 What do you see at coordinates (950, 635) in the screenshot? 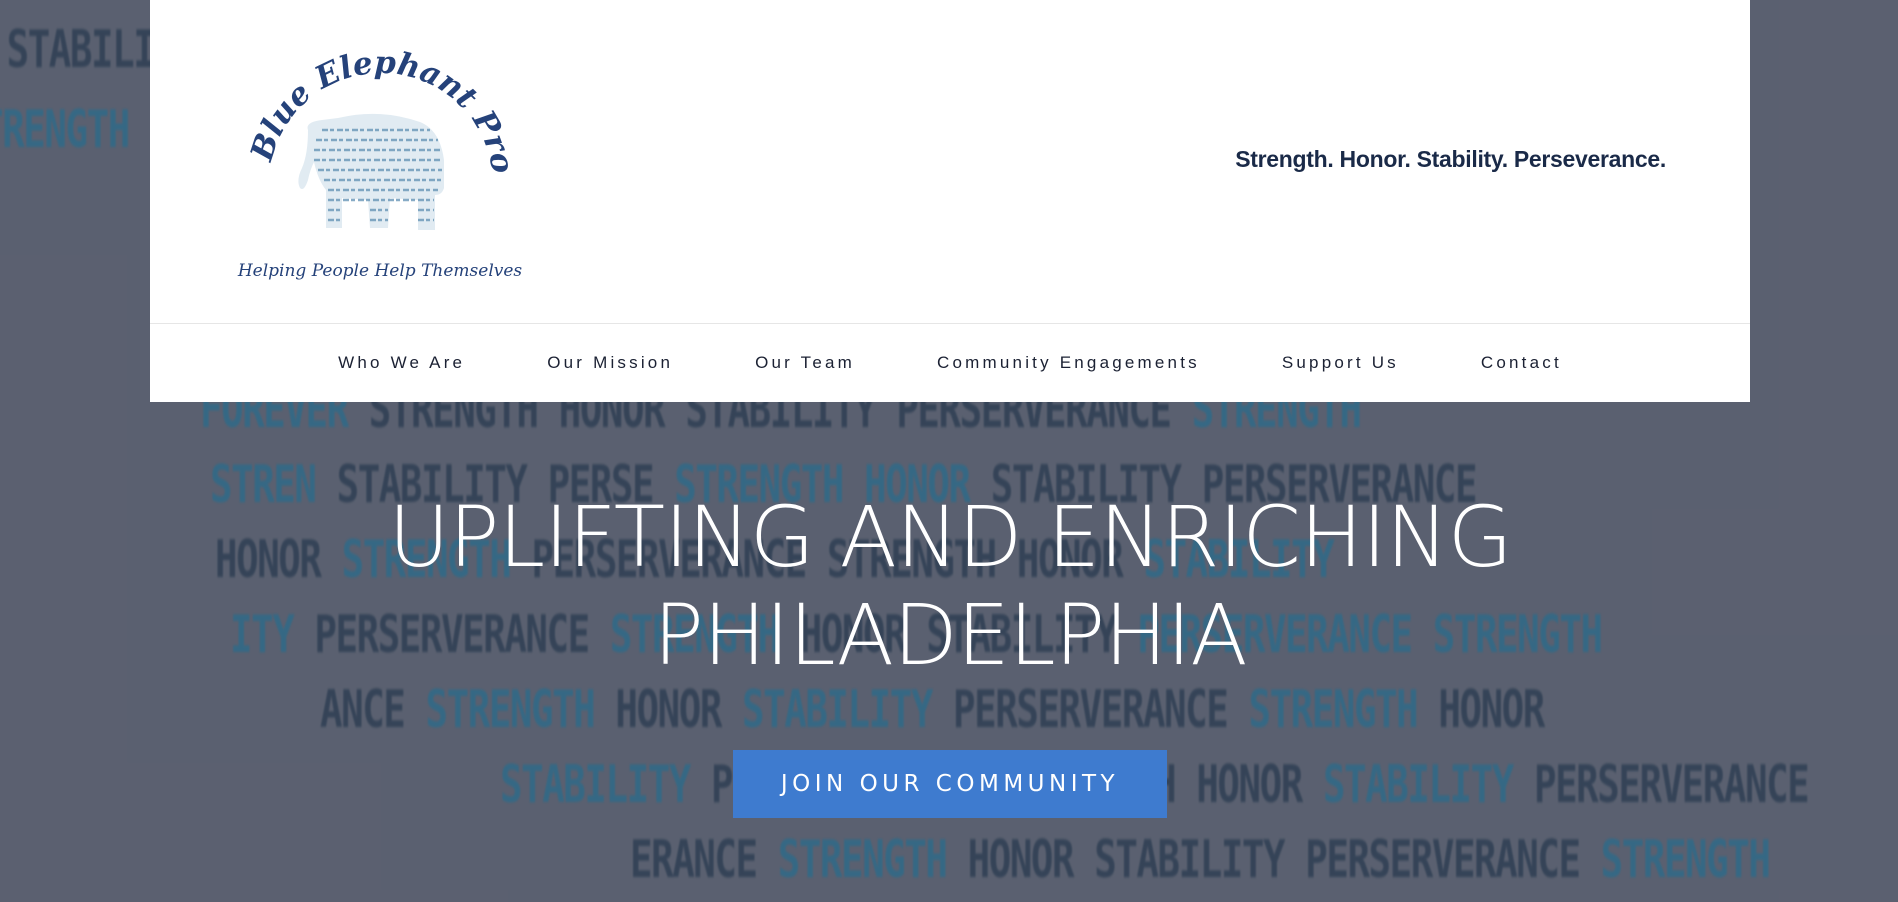
I see `hero-title-line-2: PHILADELPHIA` at bounding box center [950, 635].